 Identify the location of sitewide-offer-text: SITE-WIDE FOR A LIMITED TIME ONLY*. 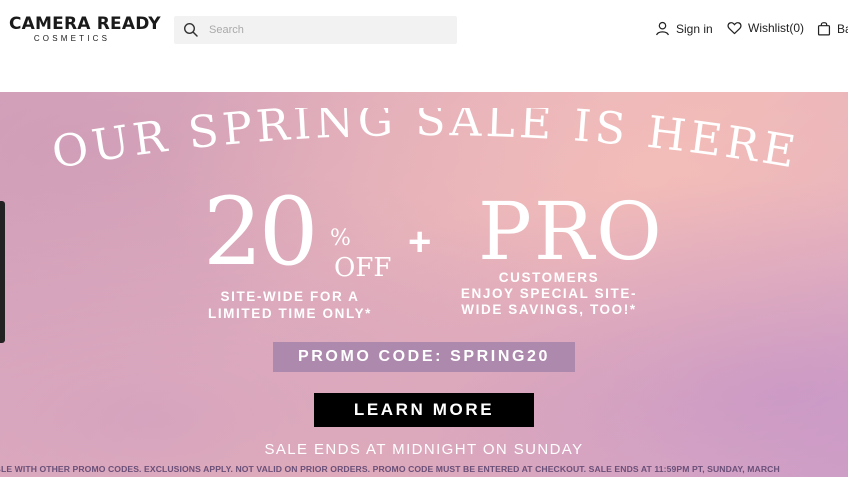
(290, 305).